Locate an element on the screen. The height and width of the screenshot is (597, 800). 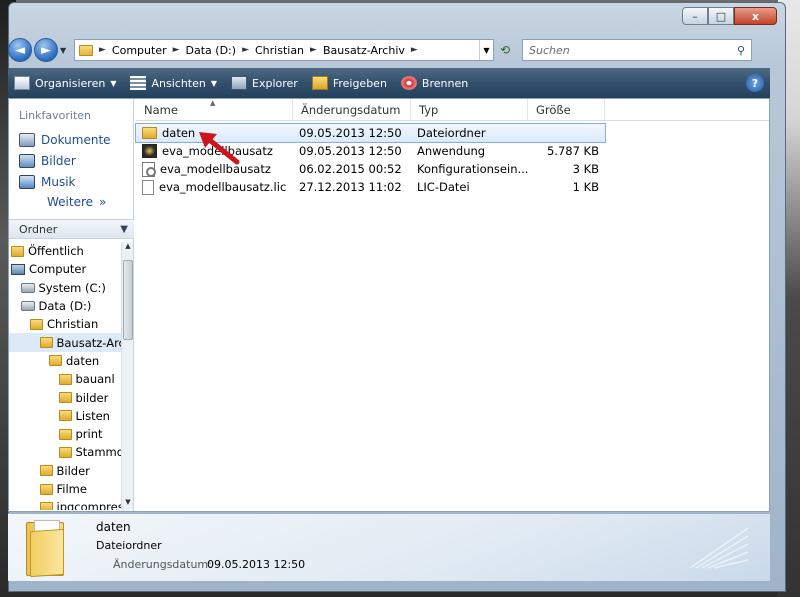
column-header-name: Name ▲ is located at coordinates (214, 109).